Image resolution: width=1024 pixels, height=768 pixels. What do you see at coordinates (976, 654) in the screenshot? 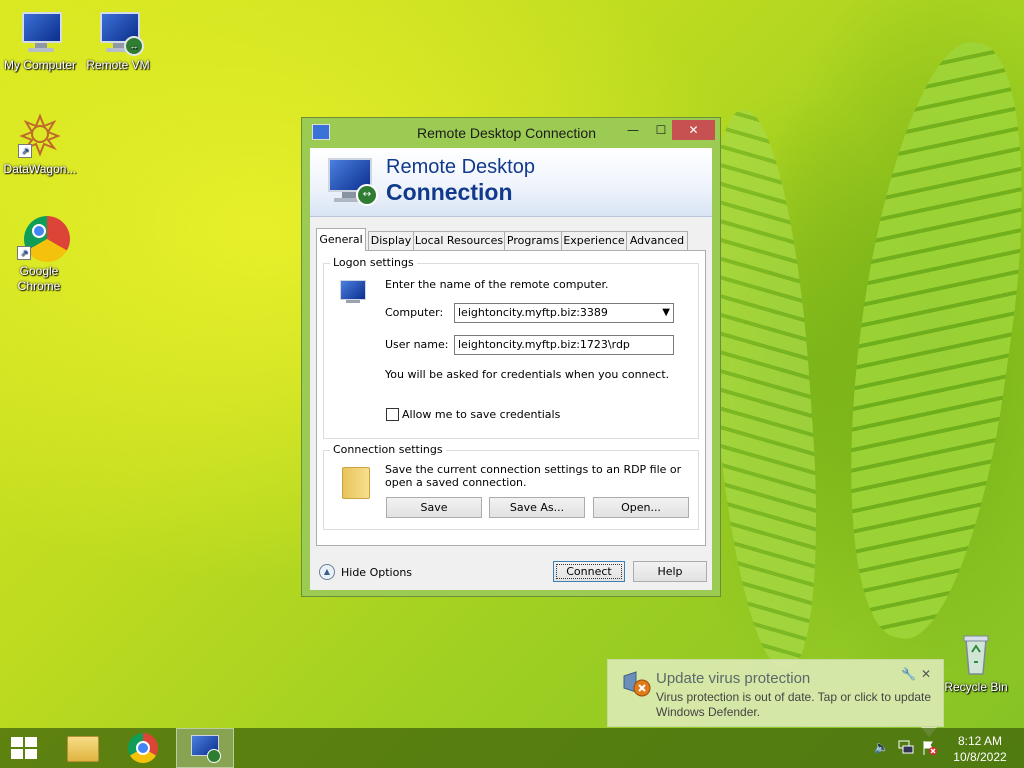
I see `recycle-bin-icon` at bounding box center [976, 654].